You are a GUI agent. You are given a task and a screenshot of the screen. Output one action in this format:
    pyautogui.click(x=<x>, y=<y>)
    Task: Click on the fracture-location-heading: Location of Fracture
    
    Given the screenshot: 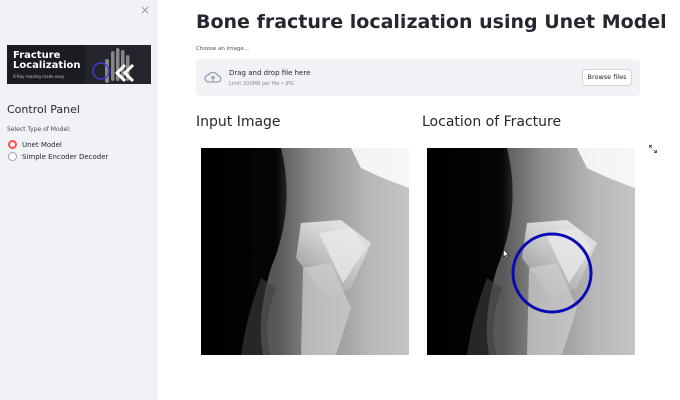 What is the action you would take?
    pyautogui.click(x=492, y=122)
    